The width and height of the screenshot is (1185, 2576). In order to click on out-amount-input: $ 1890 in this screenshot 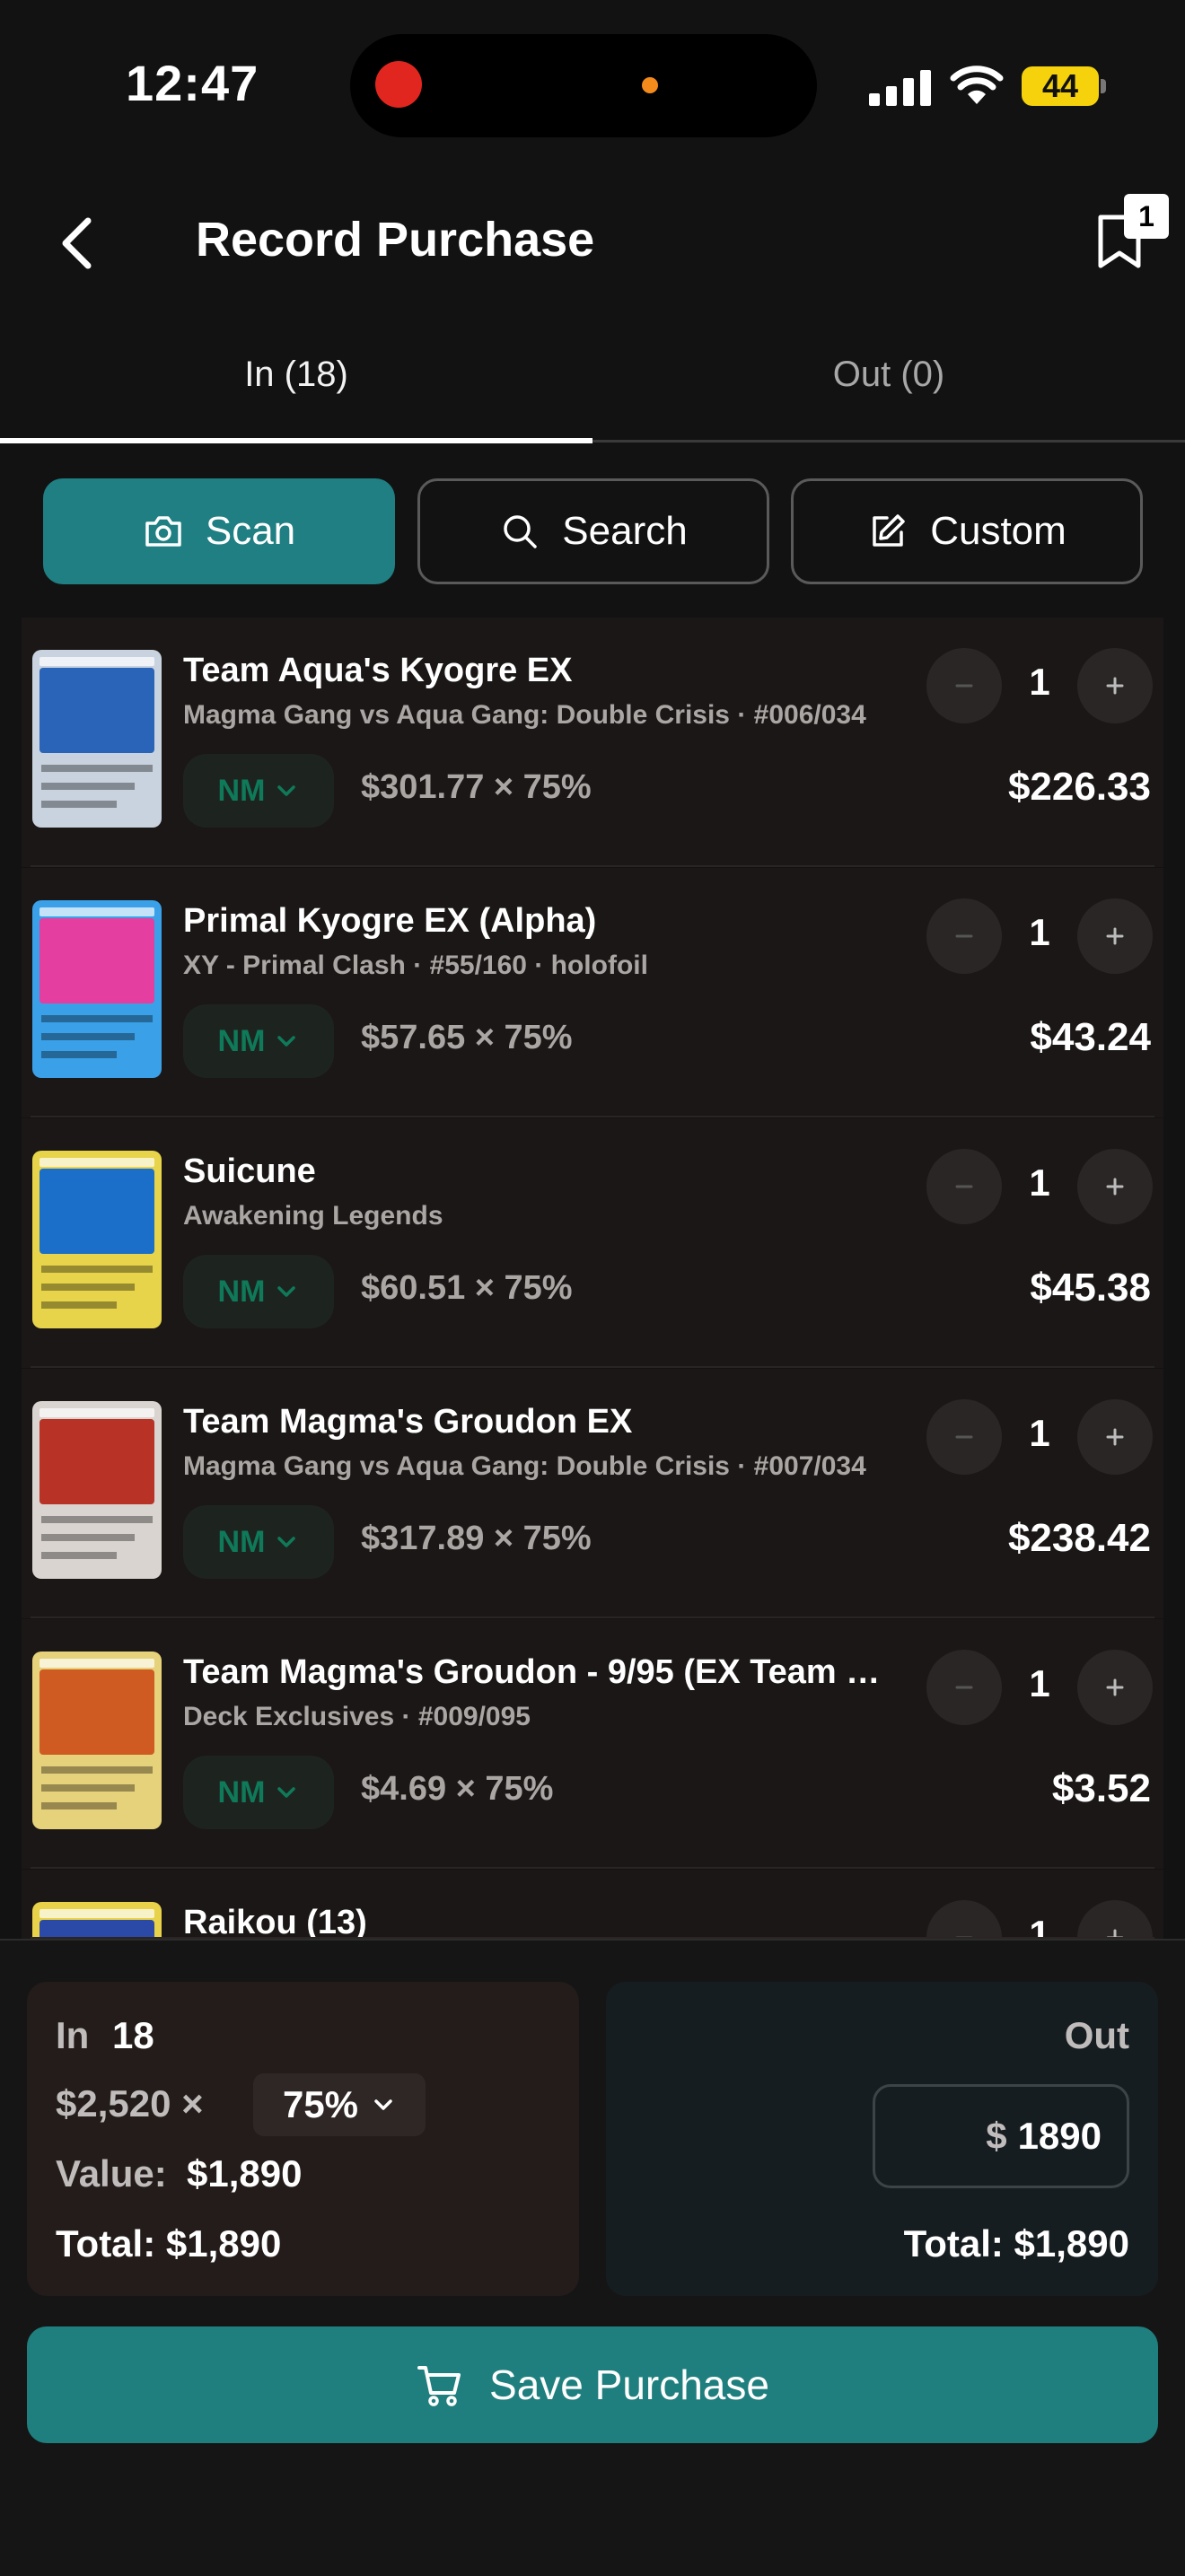, I will do `click(1001, 2136)`.